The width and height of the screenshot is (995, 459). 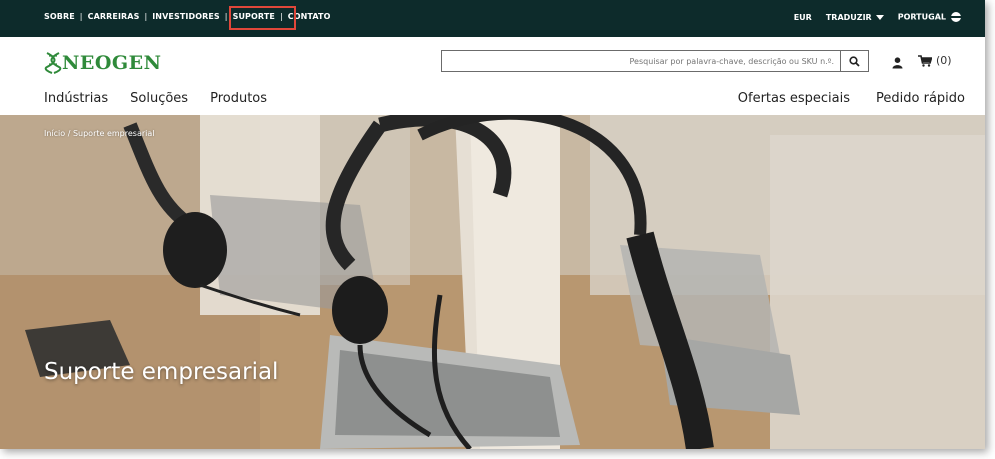 I want to click on page-title: Suporte empresarial, so click(x=161, y=372).